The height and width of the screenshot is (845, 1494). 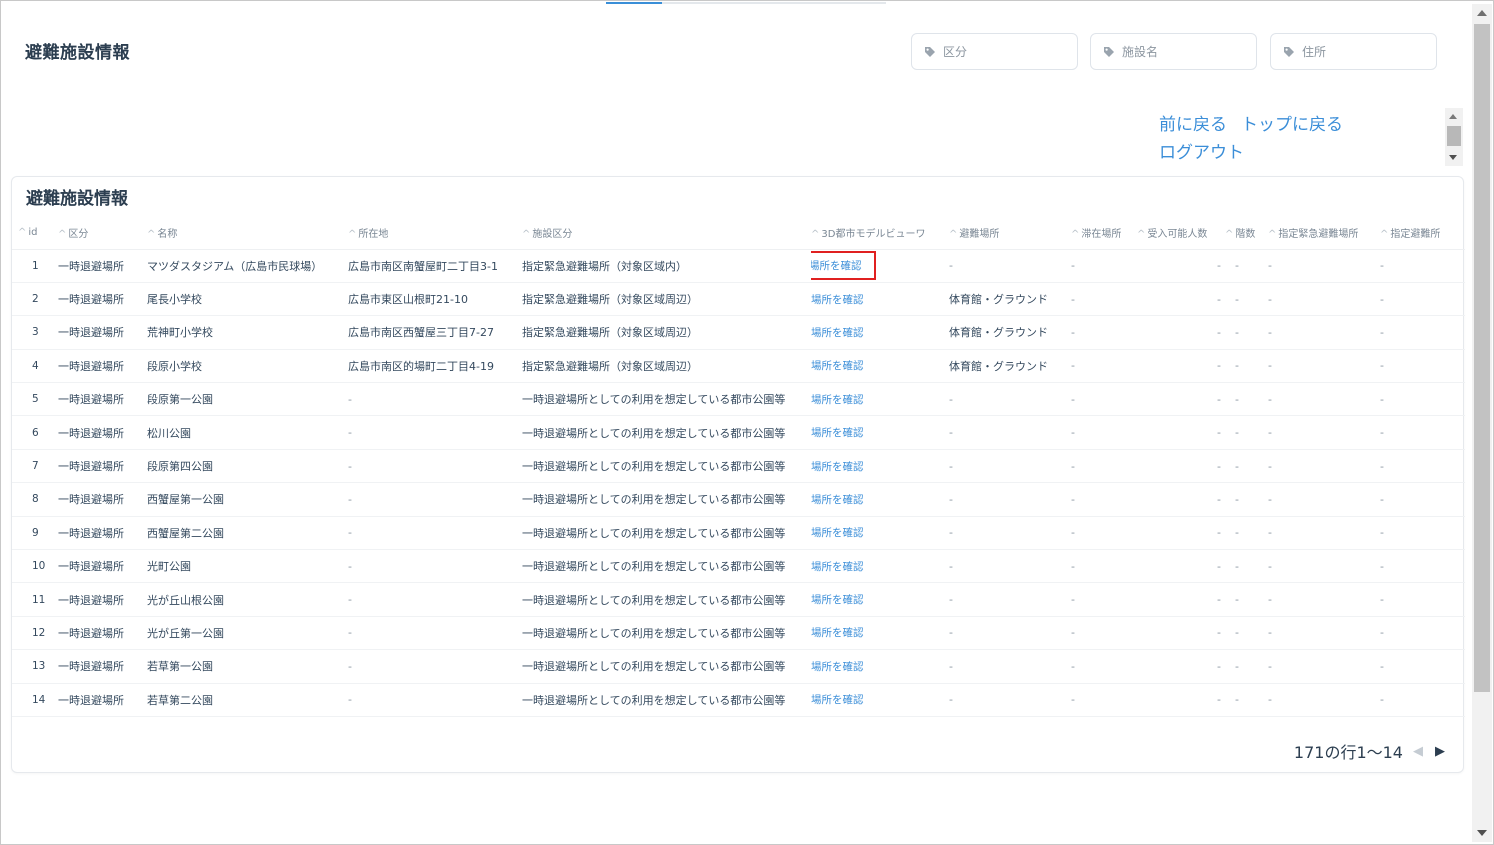 I want to click on column-header: ^ 所在地, so click(x=435, y=233).